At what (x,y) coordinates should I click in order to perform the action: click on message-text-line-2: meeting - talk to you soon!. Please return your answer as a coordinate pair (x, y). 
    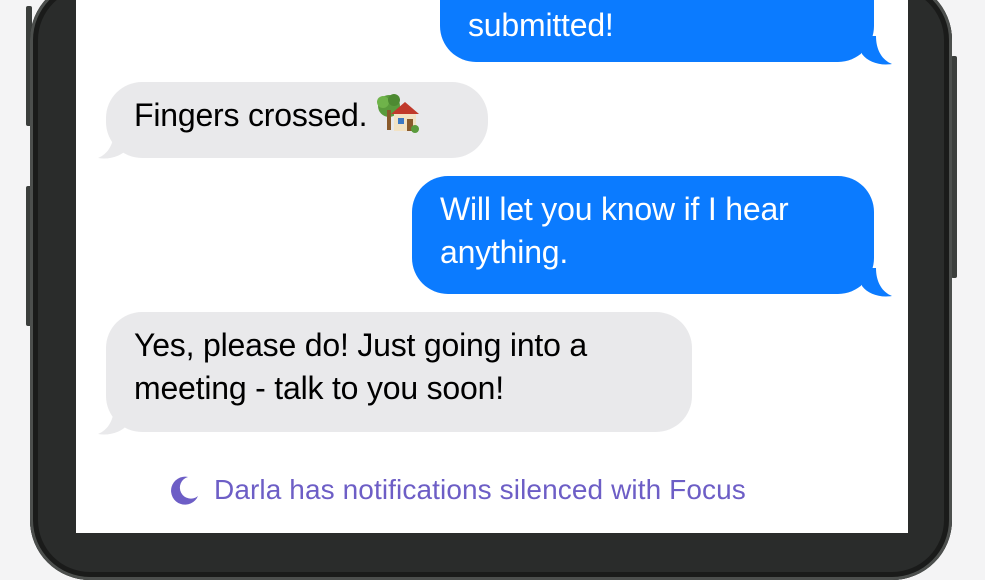
    Looking at the image, I should click on (319, 388).